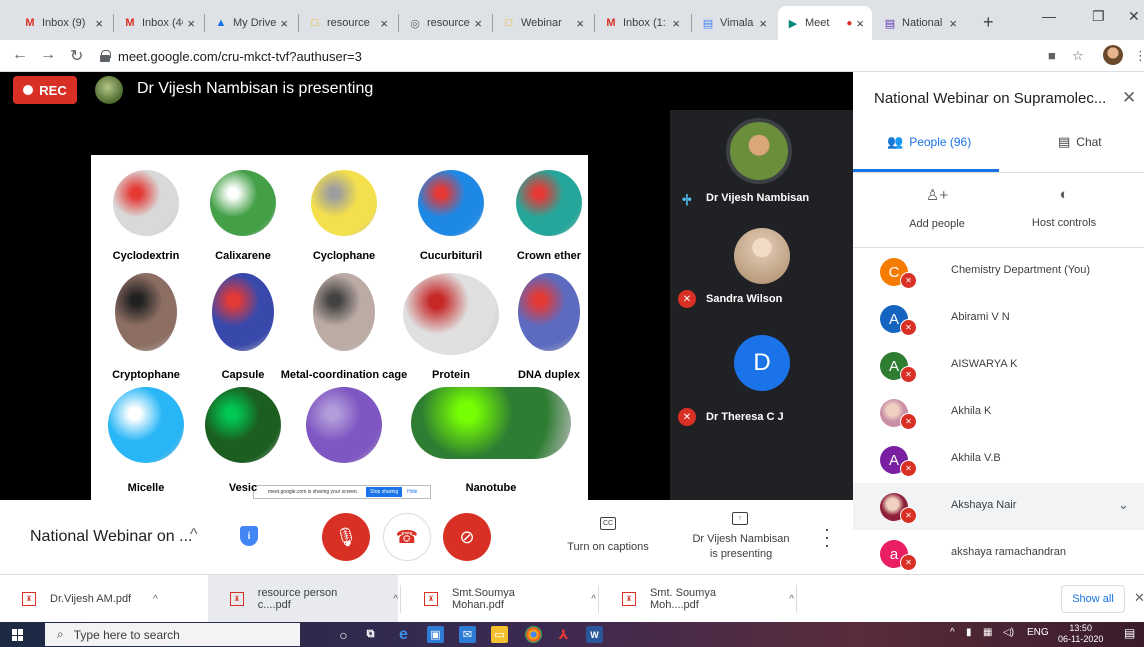  I want to click on download-separator, so click(598, 599).